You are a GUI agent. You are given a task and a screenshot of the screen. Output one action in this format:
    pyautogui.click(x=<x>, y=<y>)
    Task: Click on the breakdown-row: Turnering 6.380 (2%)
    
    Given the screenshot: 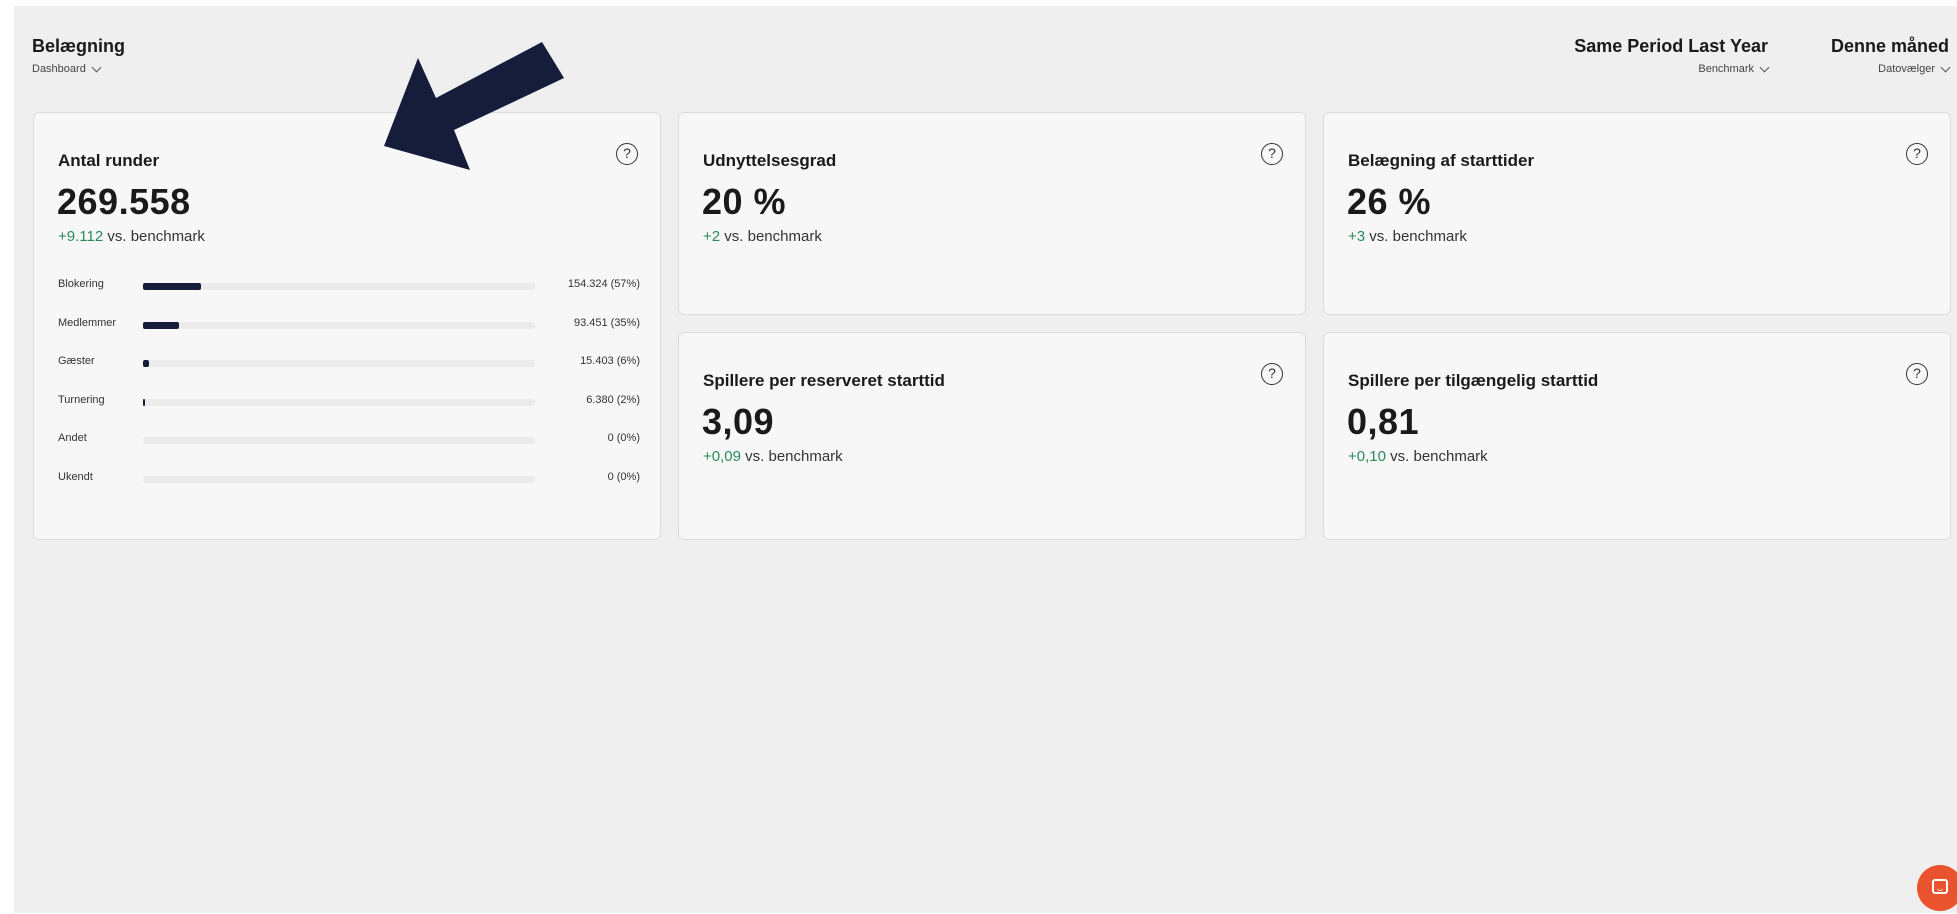 What is the action you would take?
    pyautogui.click(x=349, y=413)
    